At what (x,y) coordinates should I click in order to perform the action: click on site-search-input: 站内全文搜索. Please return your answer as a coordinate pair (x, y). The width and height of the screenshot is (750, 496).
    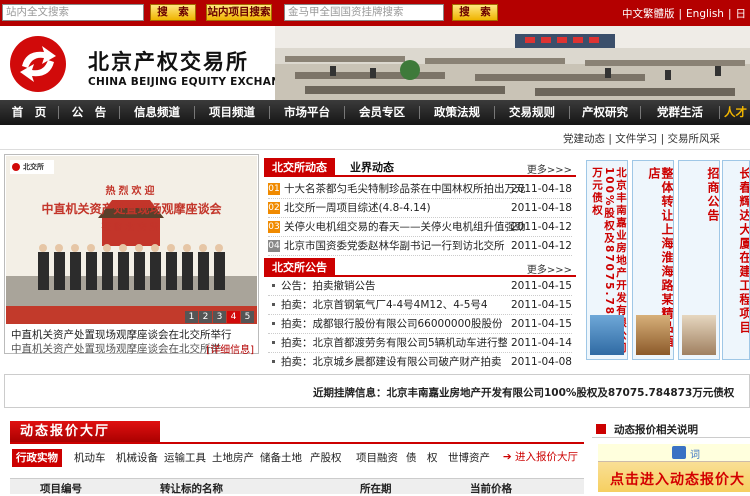
    Looking at the image, I should click on (73, 12).